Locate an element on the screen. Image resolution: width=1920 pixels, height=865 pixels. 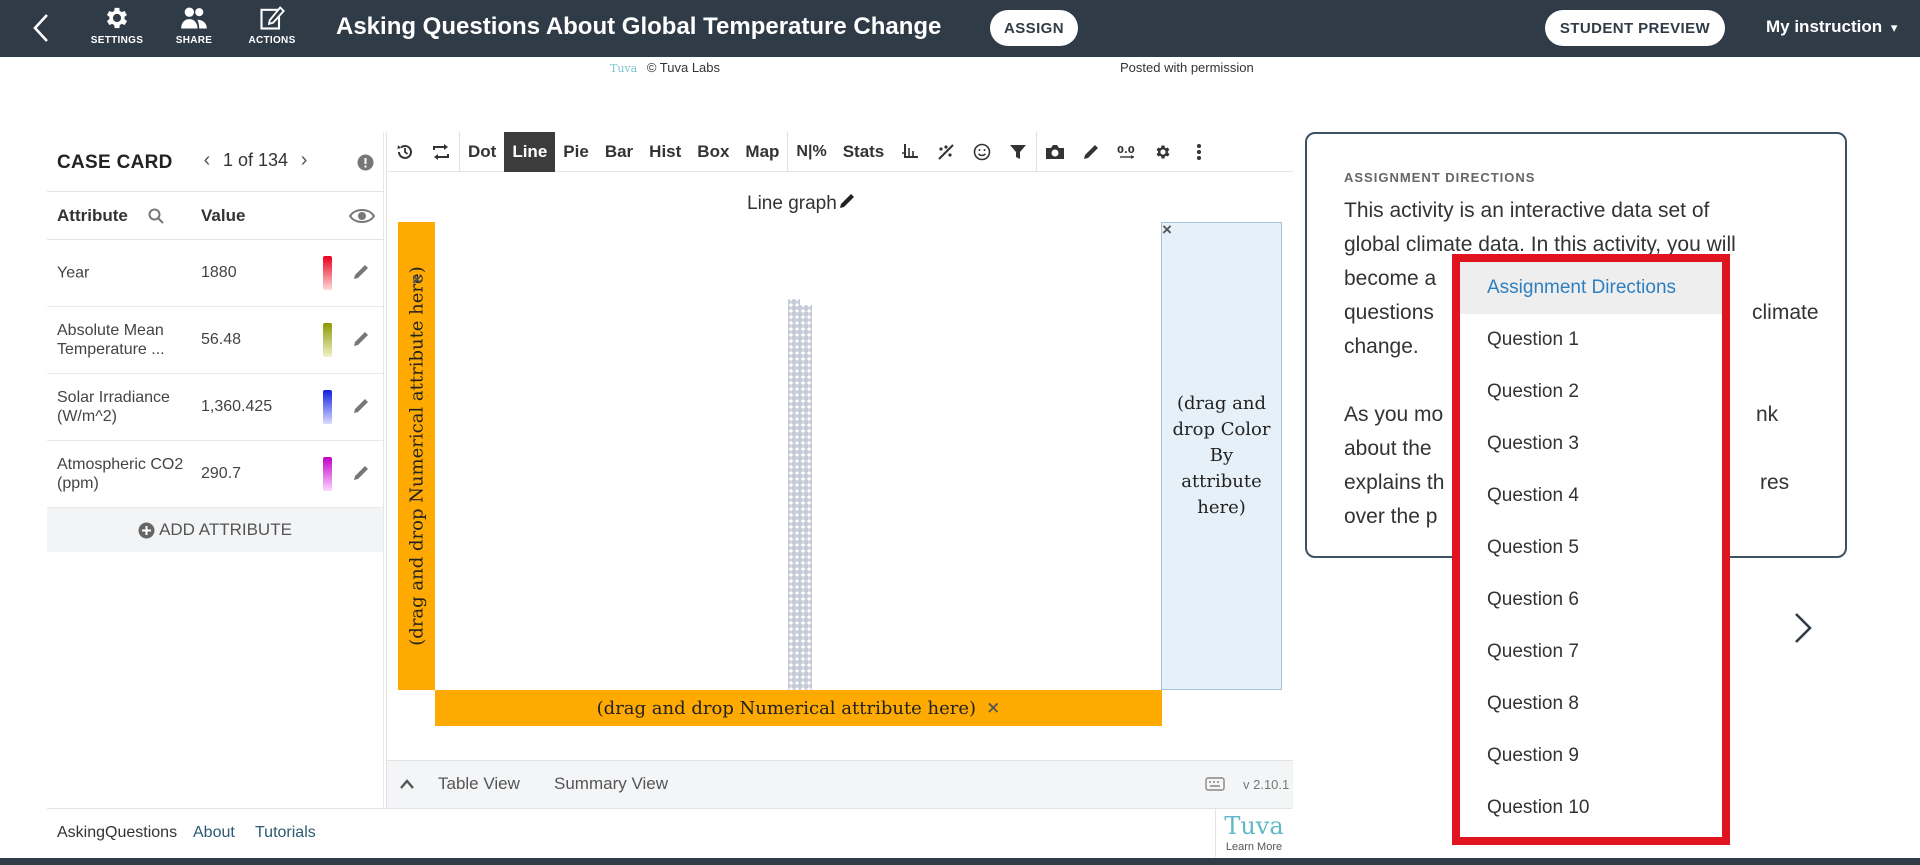
my-instruction-dropdown: My instruction ▾ is located at coordinates (1831, 27).